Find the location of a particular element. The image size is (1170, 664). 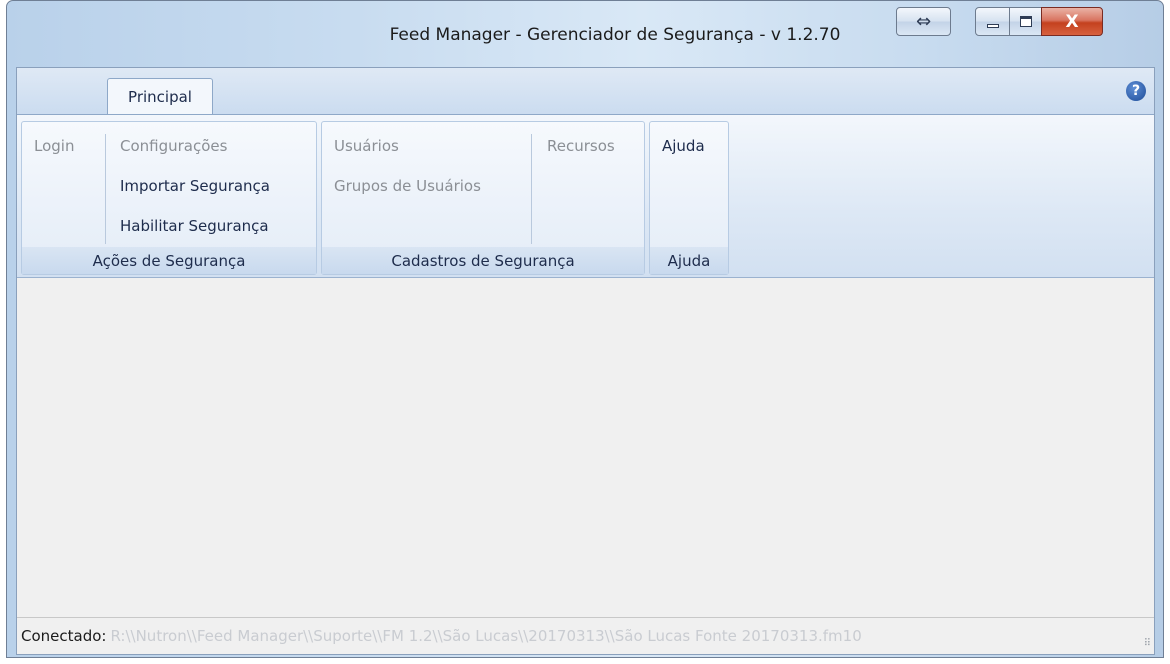

importar-seguranca-button: Importar Segurança is located at coordinates (195, 186).